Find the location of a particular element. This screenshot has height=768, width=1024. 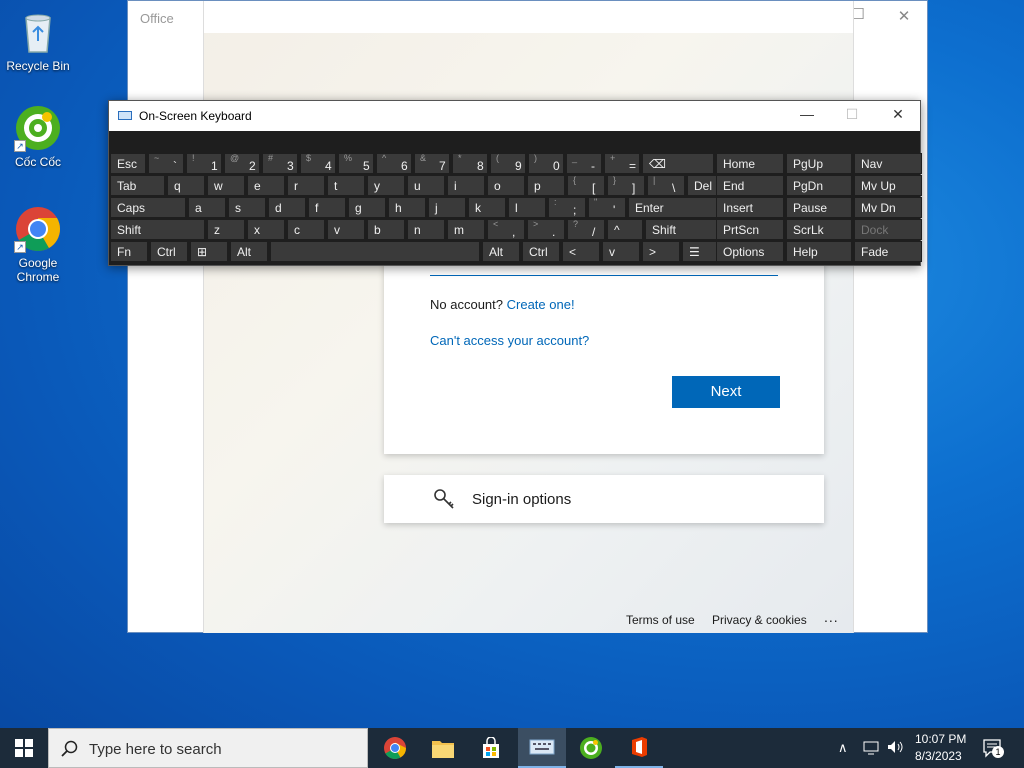

osk-key: + = is located at coordinates (622, 163).